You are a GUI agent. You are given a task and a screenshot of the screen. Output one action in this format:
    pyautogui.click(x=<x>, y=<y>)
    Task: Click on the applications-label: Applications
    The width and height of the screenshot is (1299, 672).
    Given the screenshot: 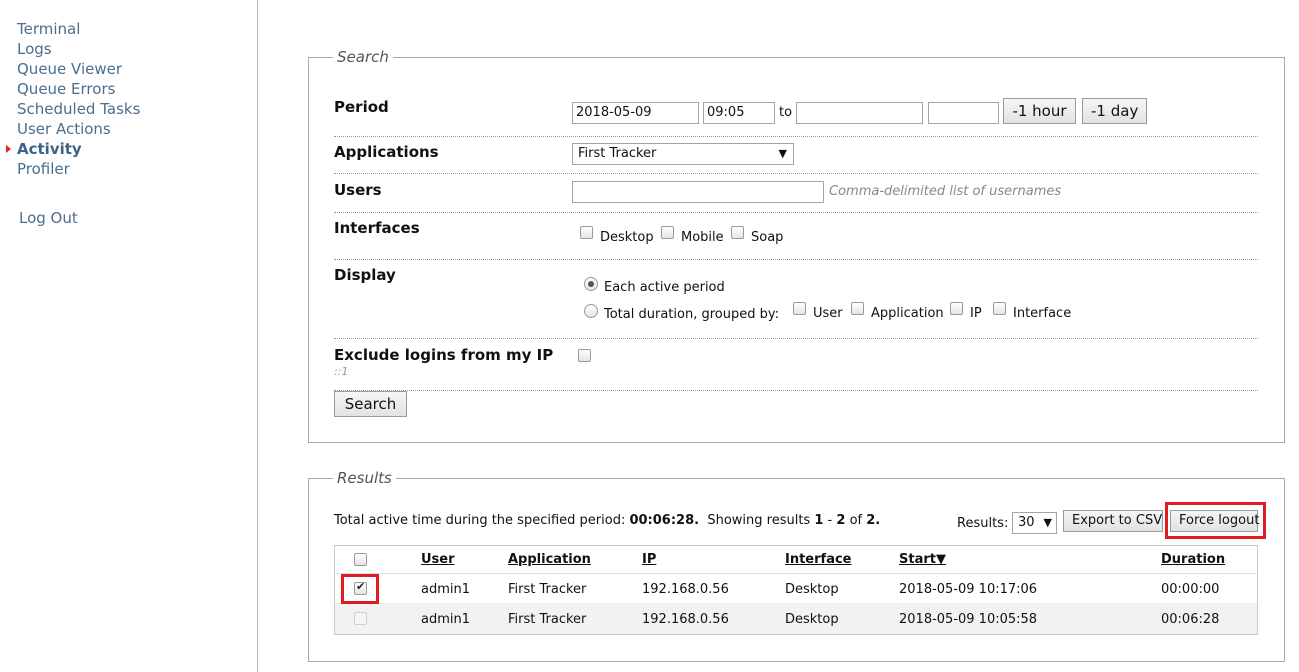 What is the action you would take?
    pyautogui.click(x=386, y=152)
    